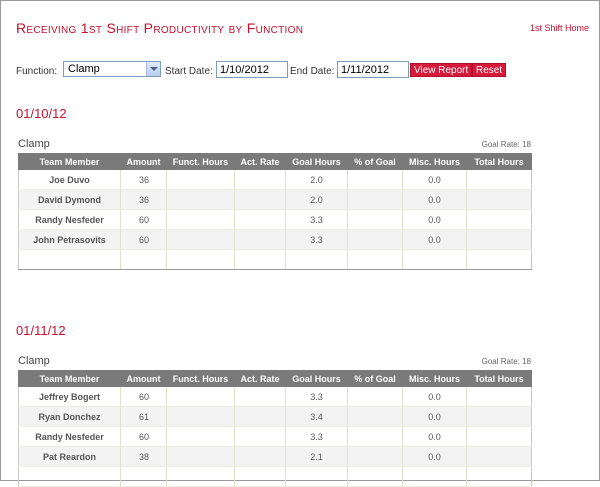  I want to click on end-date-input, so click(373, 69).